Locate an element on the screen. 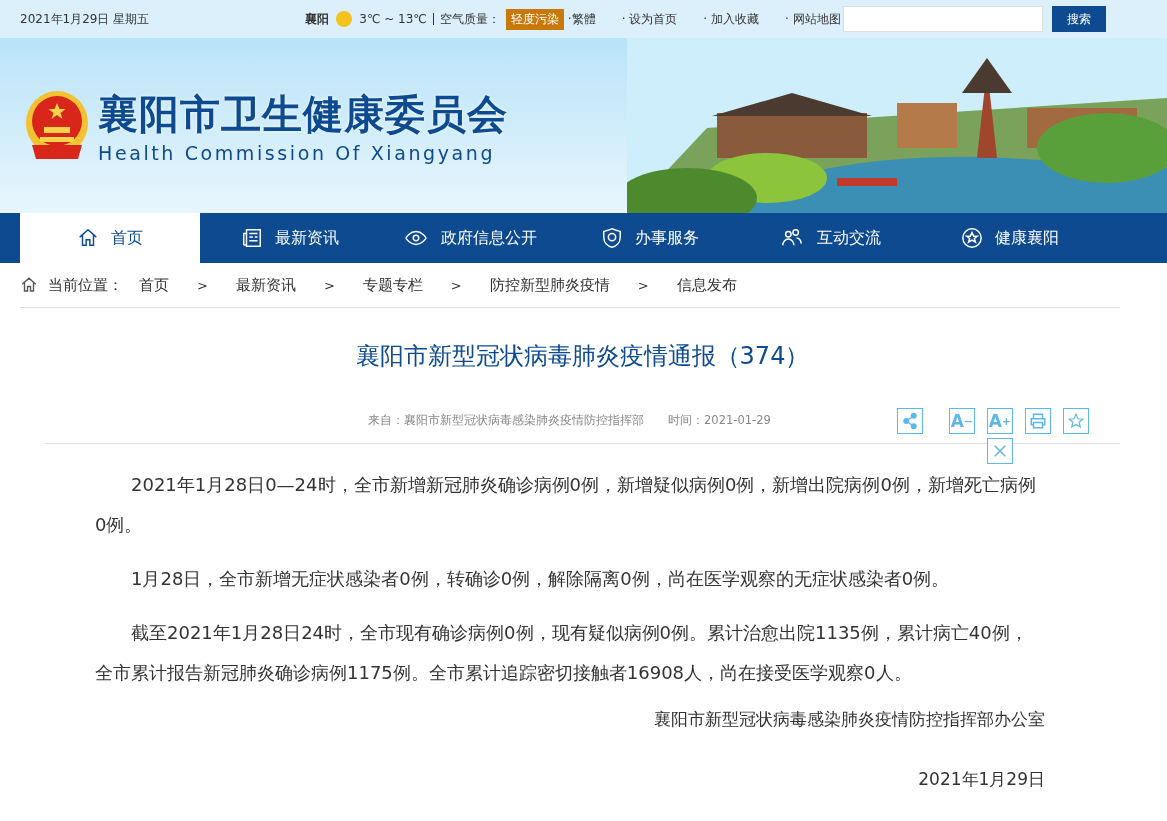 This screenshot has width=1167, height=821. search-field is located at coordinates (943, 19).